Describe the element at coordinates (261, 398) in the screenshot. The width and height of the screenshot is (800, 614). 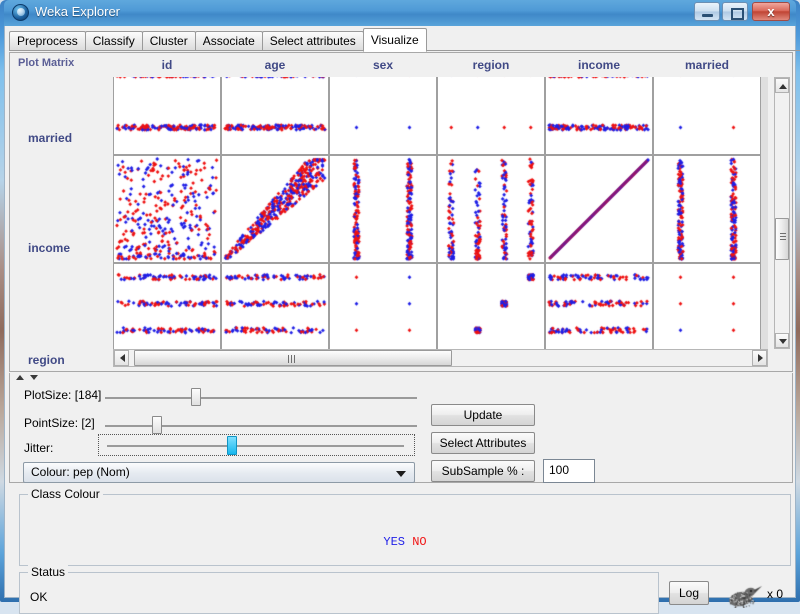
I see `plotsize-slider-track` at that location.